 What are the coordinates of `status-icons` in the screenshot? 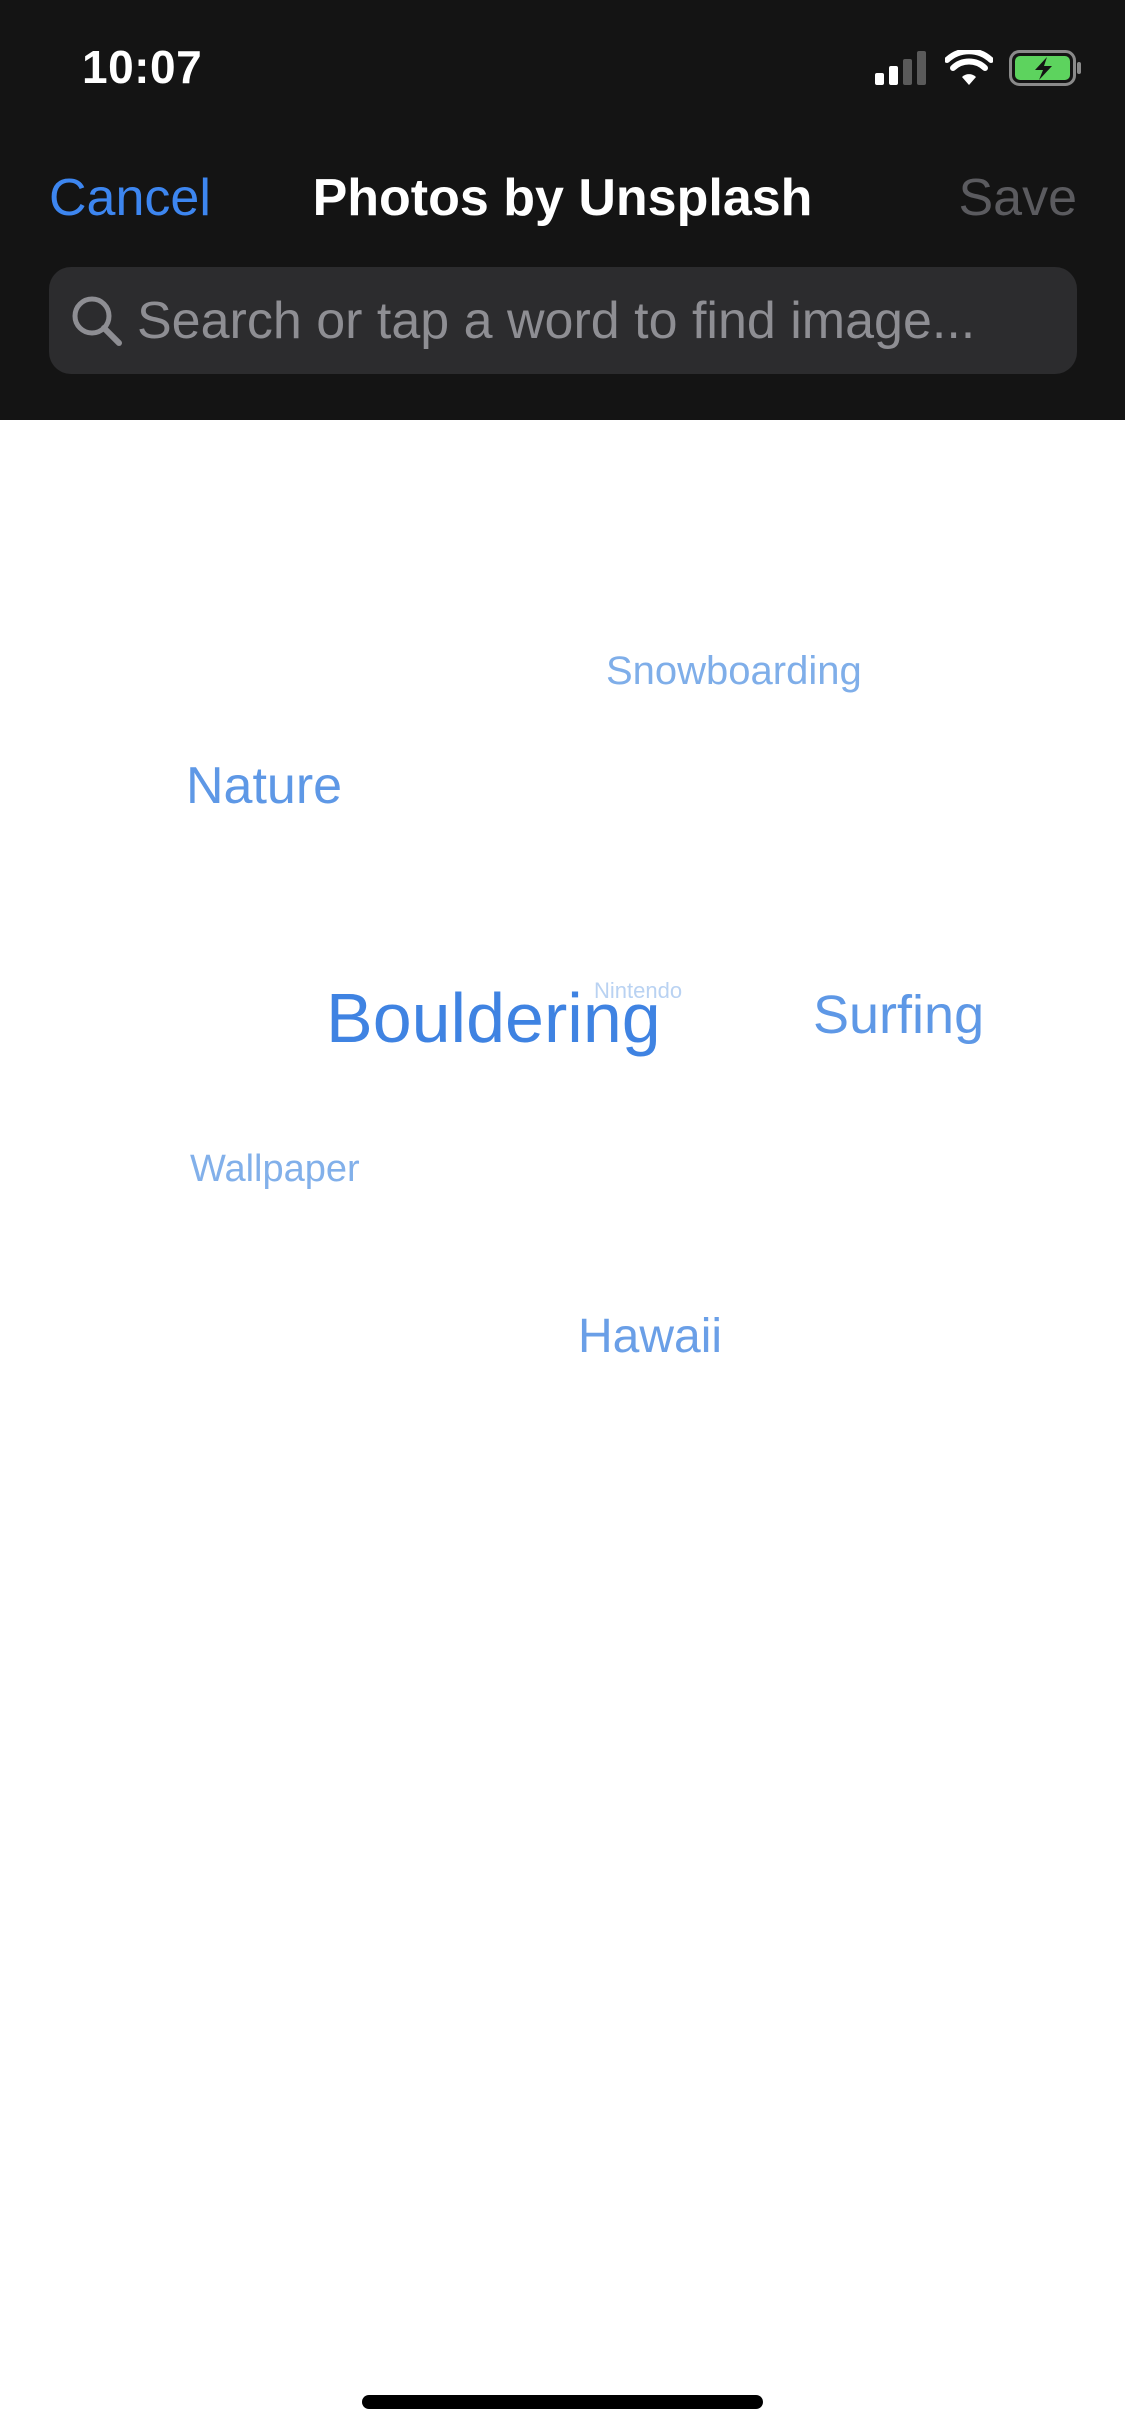 It's located at (979, 69).